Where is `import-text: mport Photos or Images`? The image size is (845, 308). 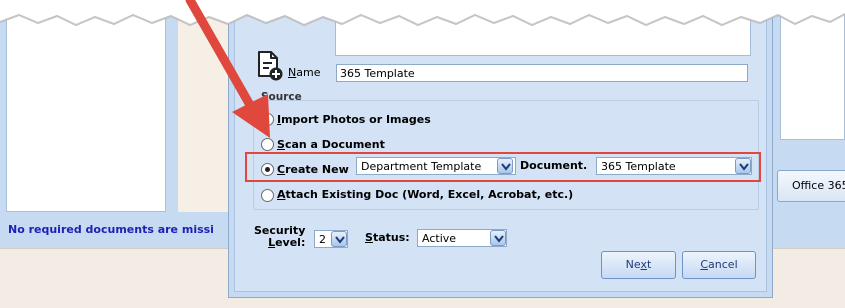 import-text: mport Photos or Images is located at coordinates (356, 119).